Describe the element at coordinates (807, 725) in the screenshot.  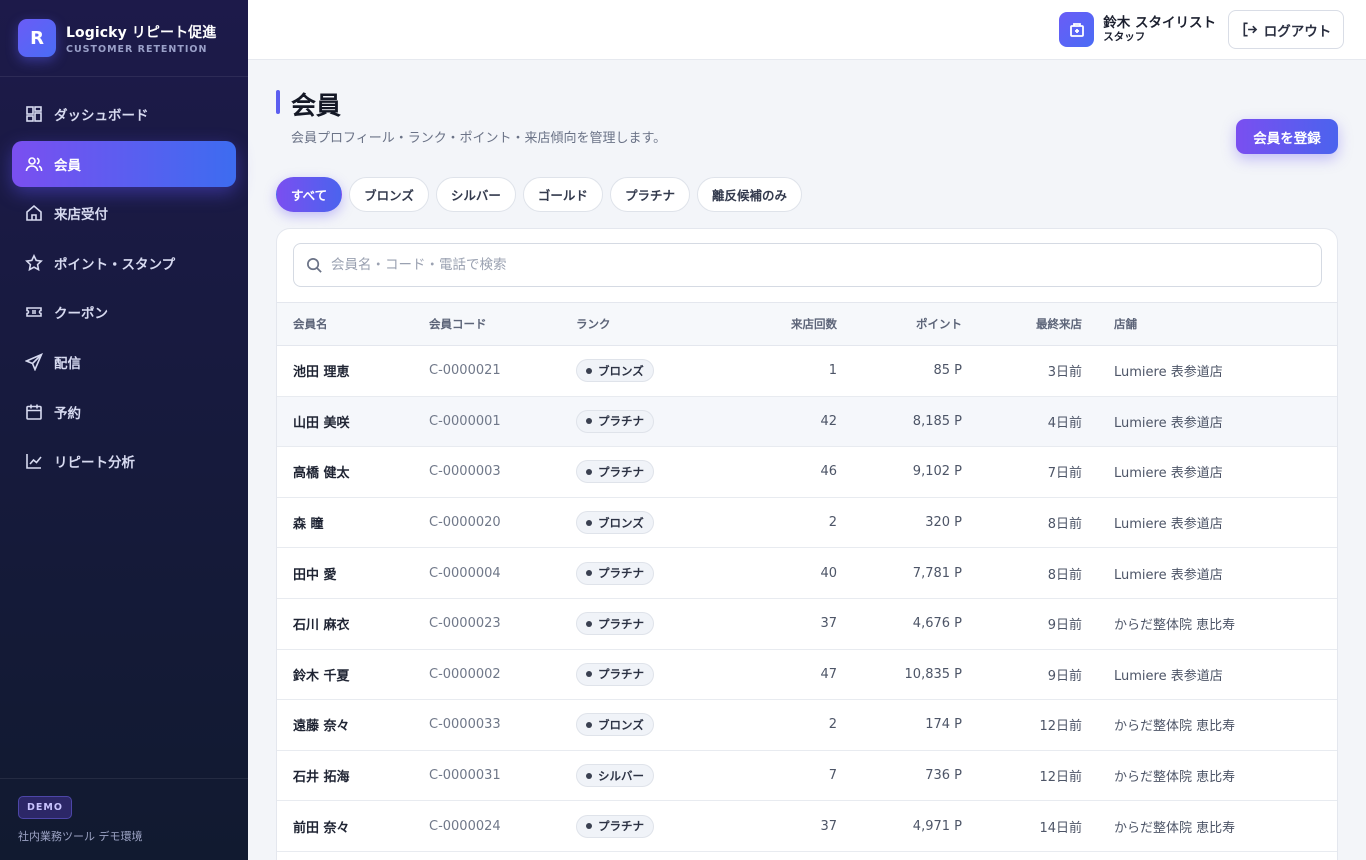
I see `table-row: 遠藤 奈々 C-0000033 ブロンズ 2 174 P 12日前 からだ整体院 恵比寿` at that location.